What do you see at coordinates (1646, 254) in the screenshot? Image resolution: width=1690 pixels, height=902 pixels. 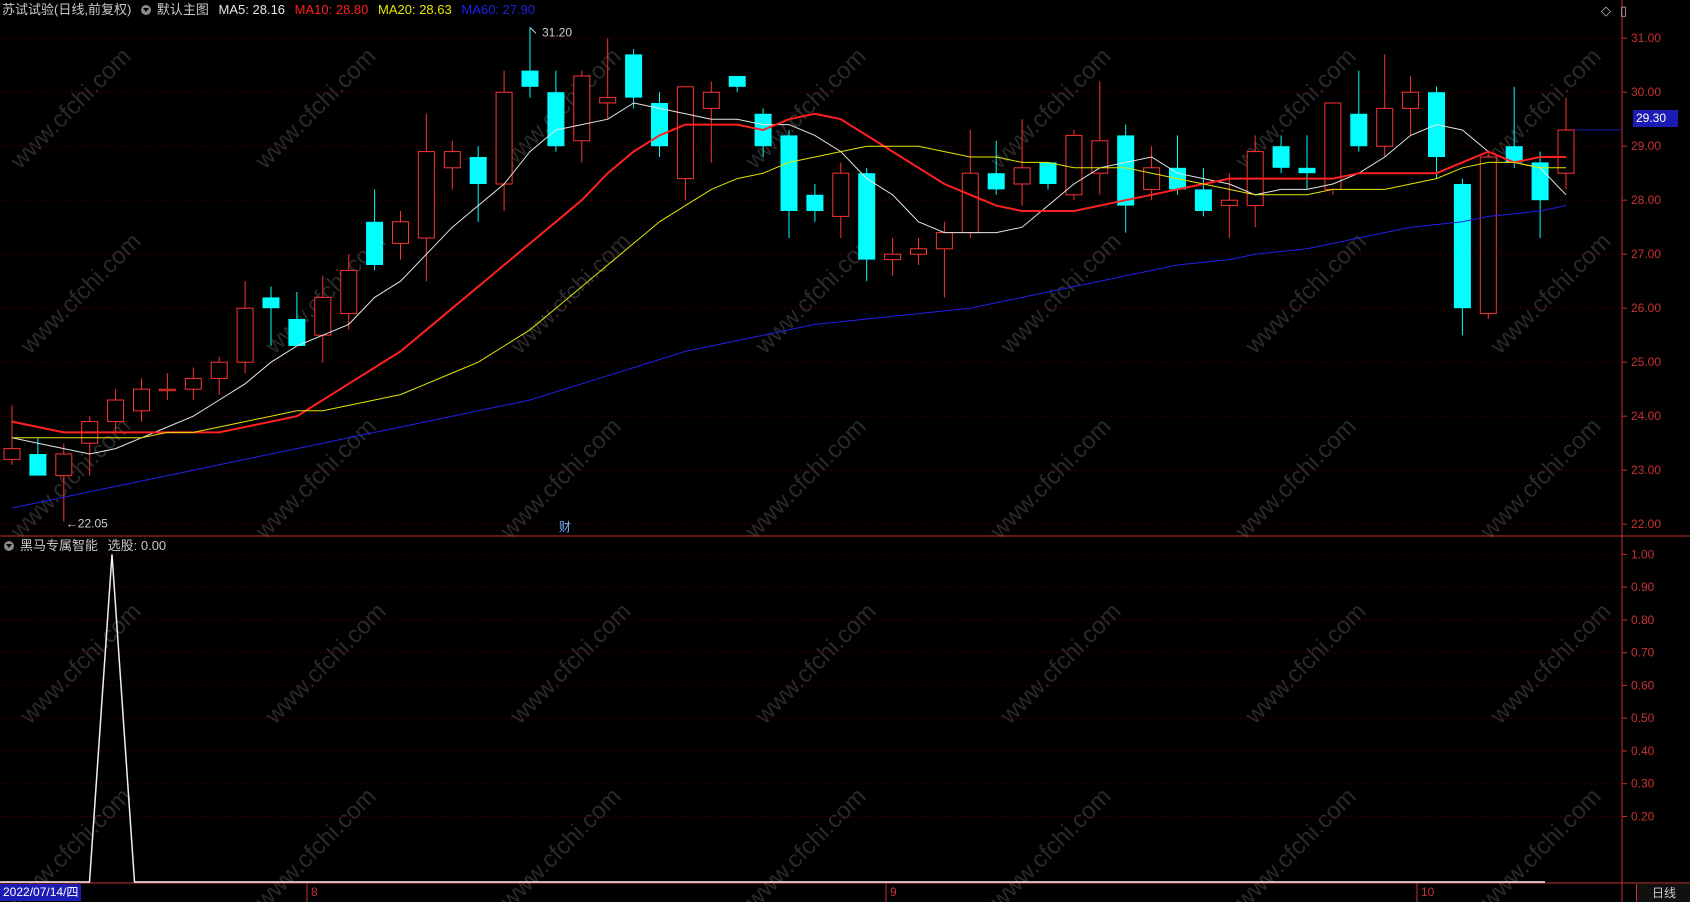 I see `y-tick-label: 27.00` at bounding box center [1646, 254].